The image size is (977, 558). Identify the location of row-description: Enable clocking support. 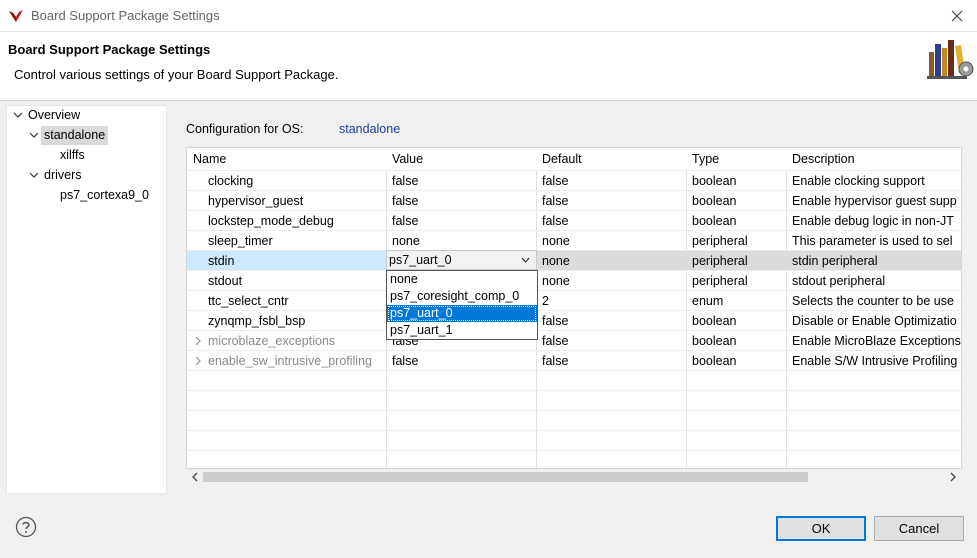
(858, 181).